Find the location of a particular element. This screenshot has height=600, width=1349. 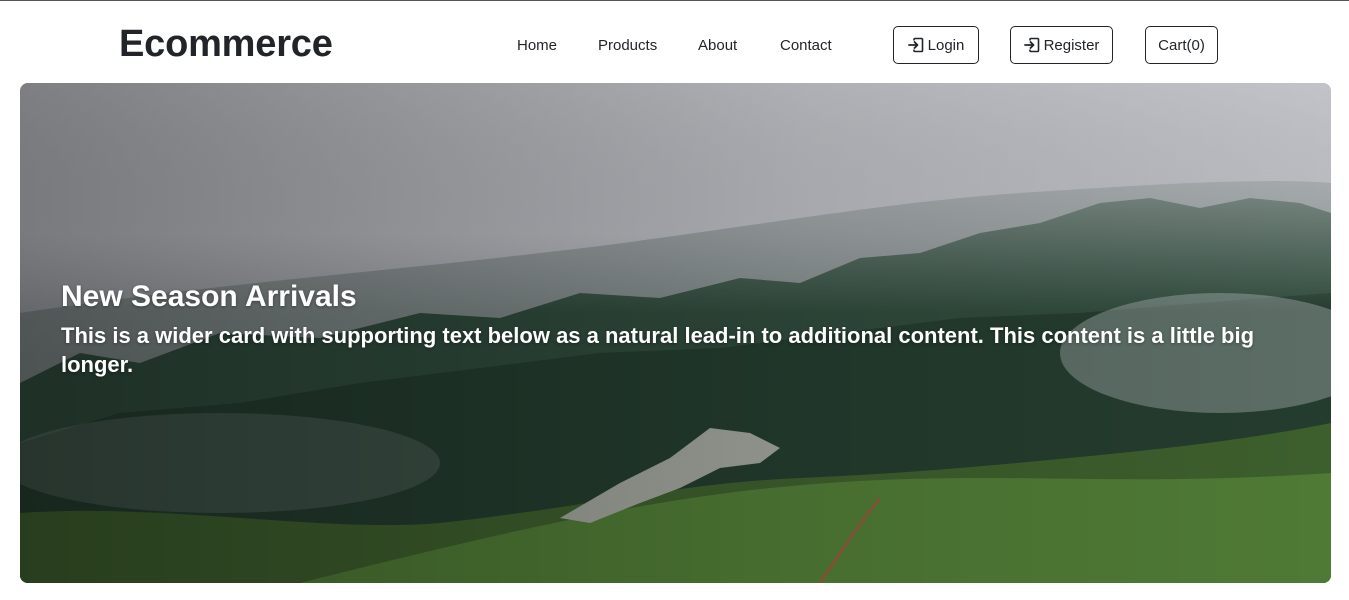

cart-button: Cart(0) is located at coordinates (1181, 45).